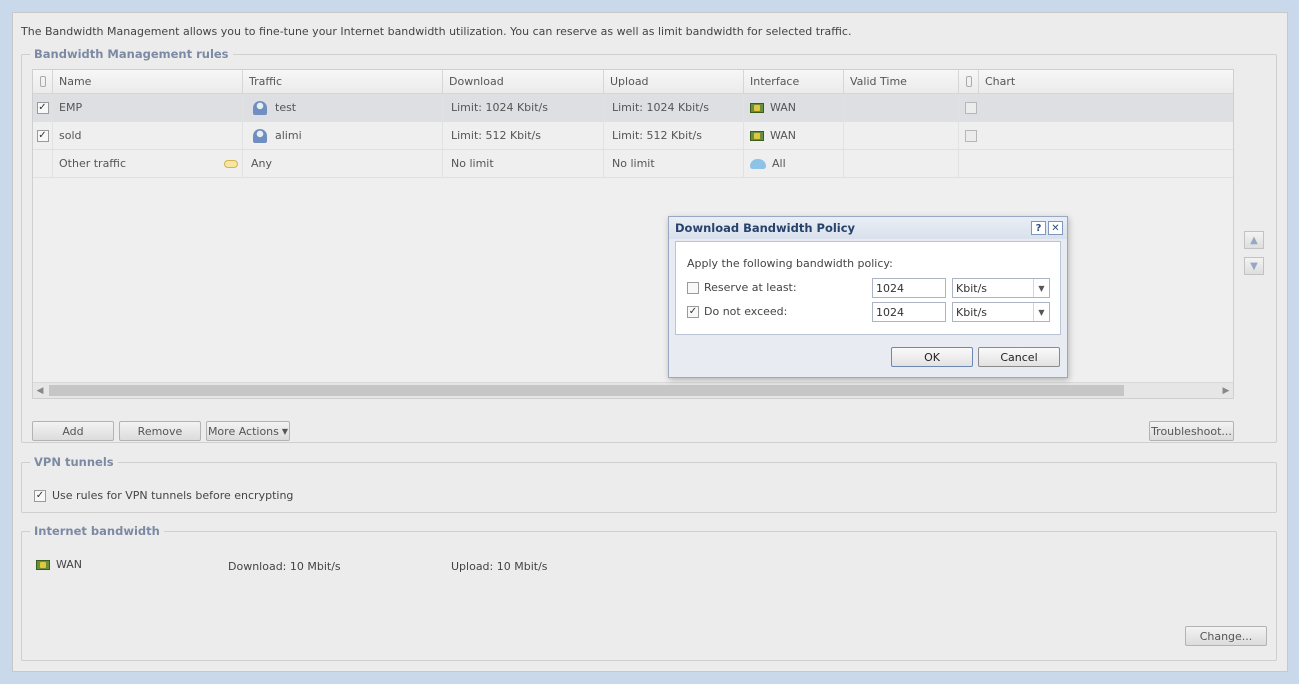 This screenshot has width=1299, height=684. I want to click on horizontal-scrollbar: ◀ ▶, so click(633, 390).